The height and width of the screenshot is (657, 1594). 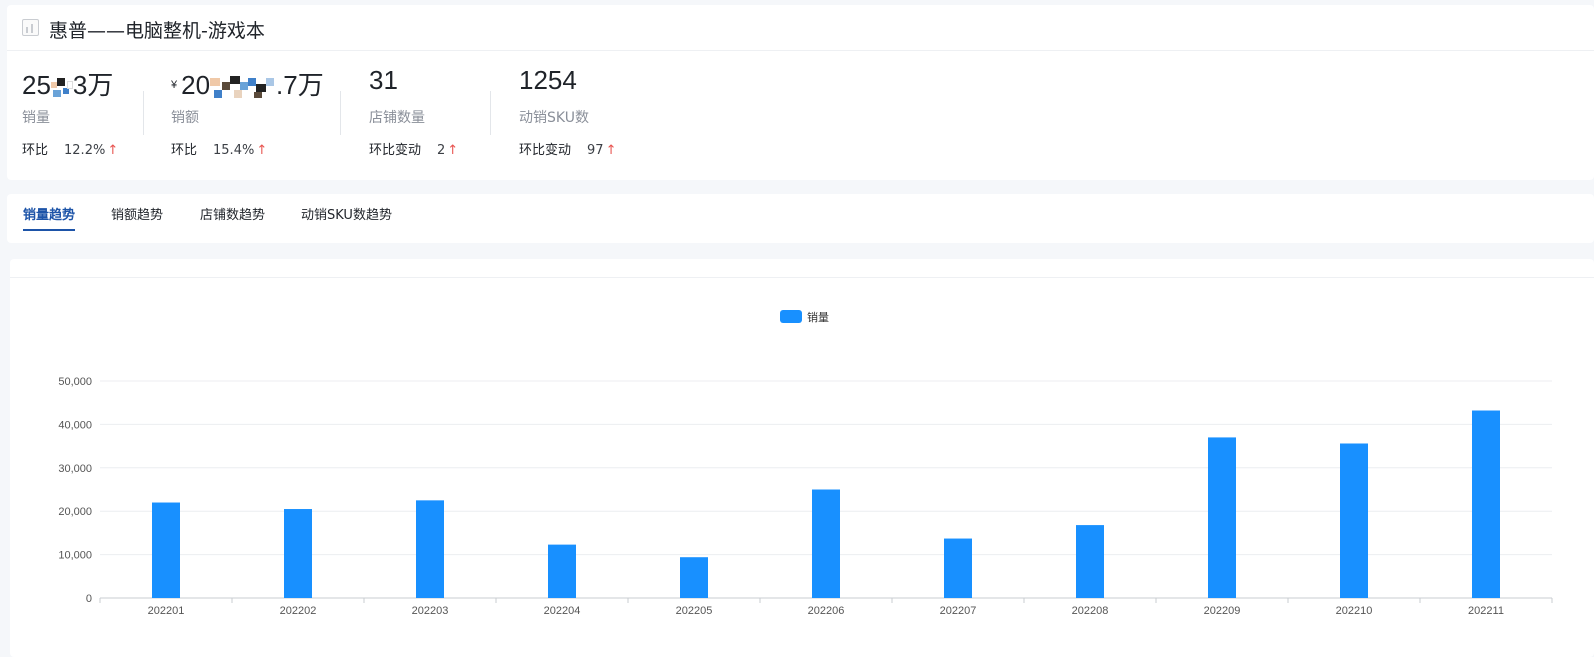 I want to click on x-tick-label: 202204, so click(x=562, y=611).